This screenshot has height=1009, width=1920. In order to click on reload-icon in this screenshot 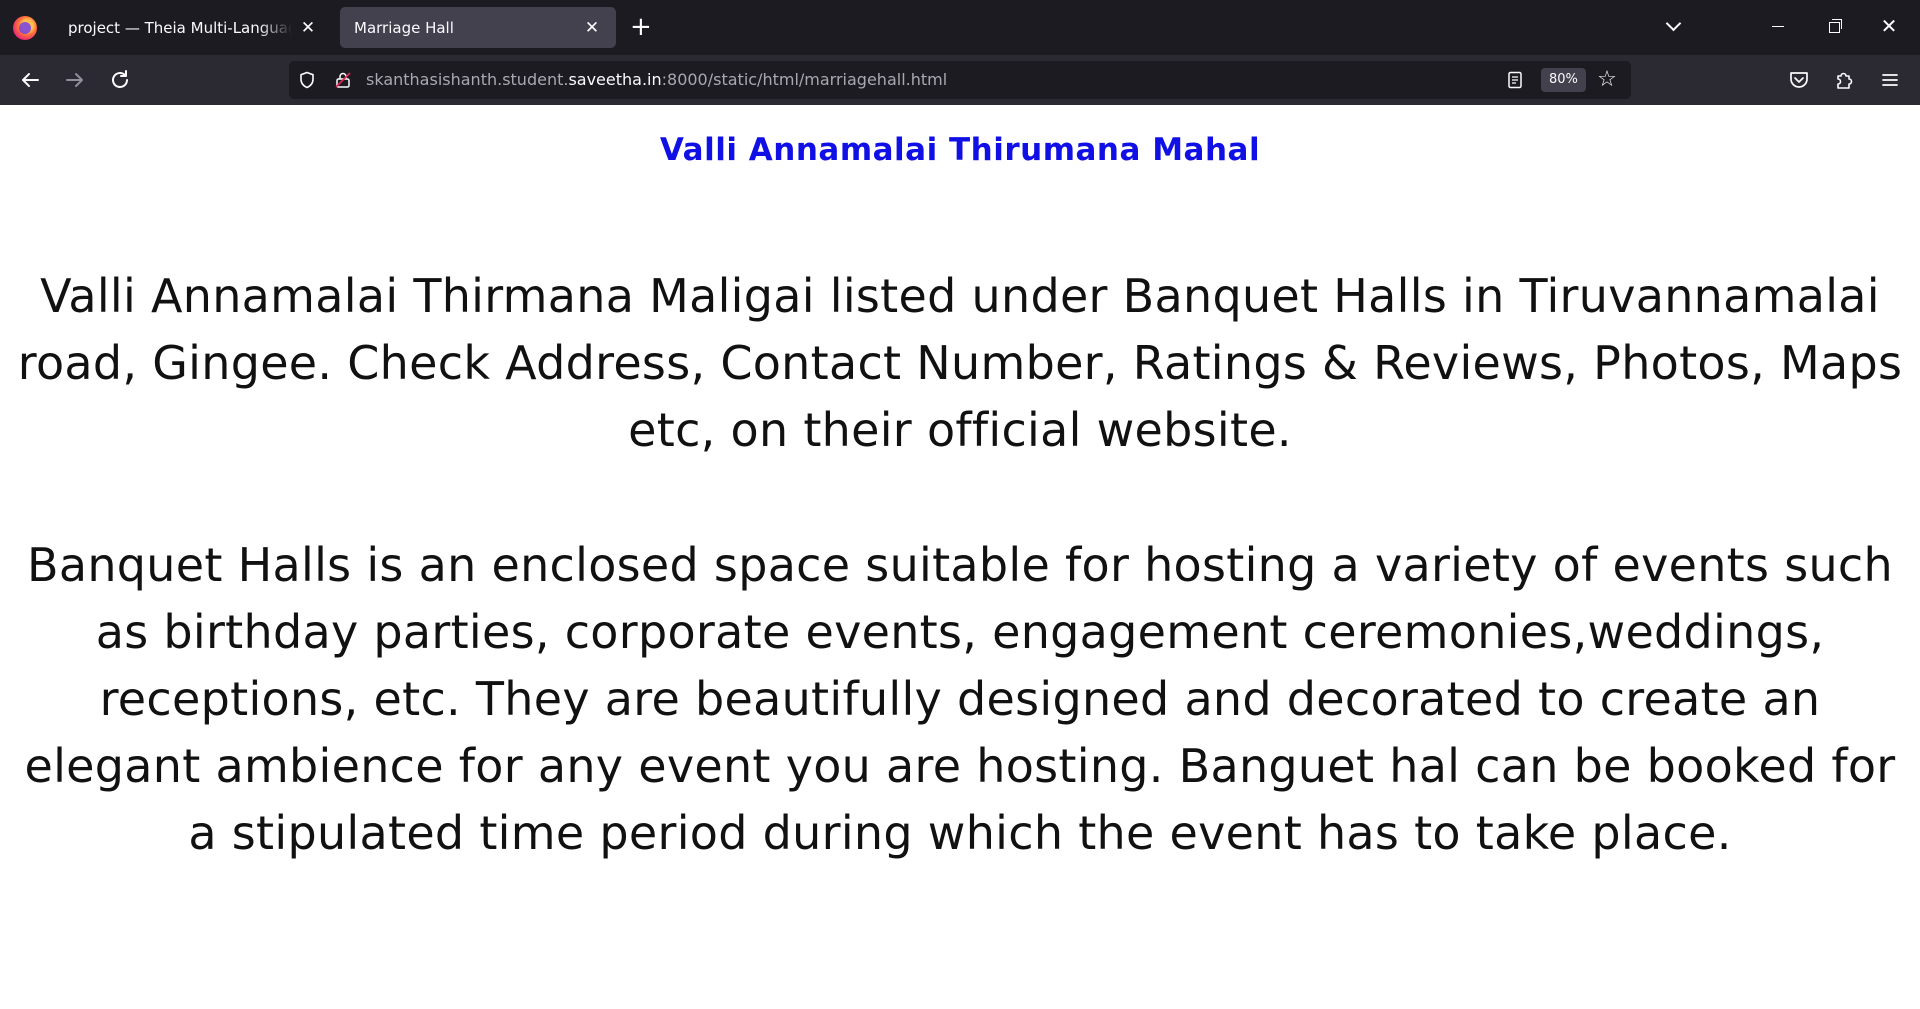, I will do `click(120, 80)`.